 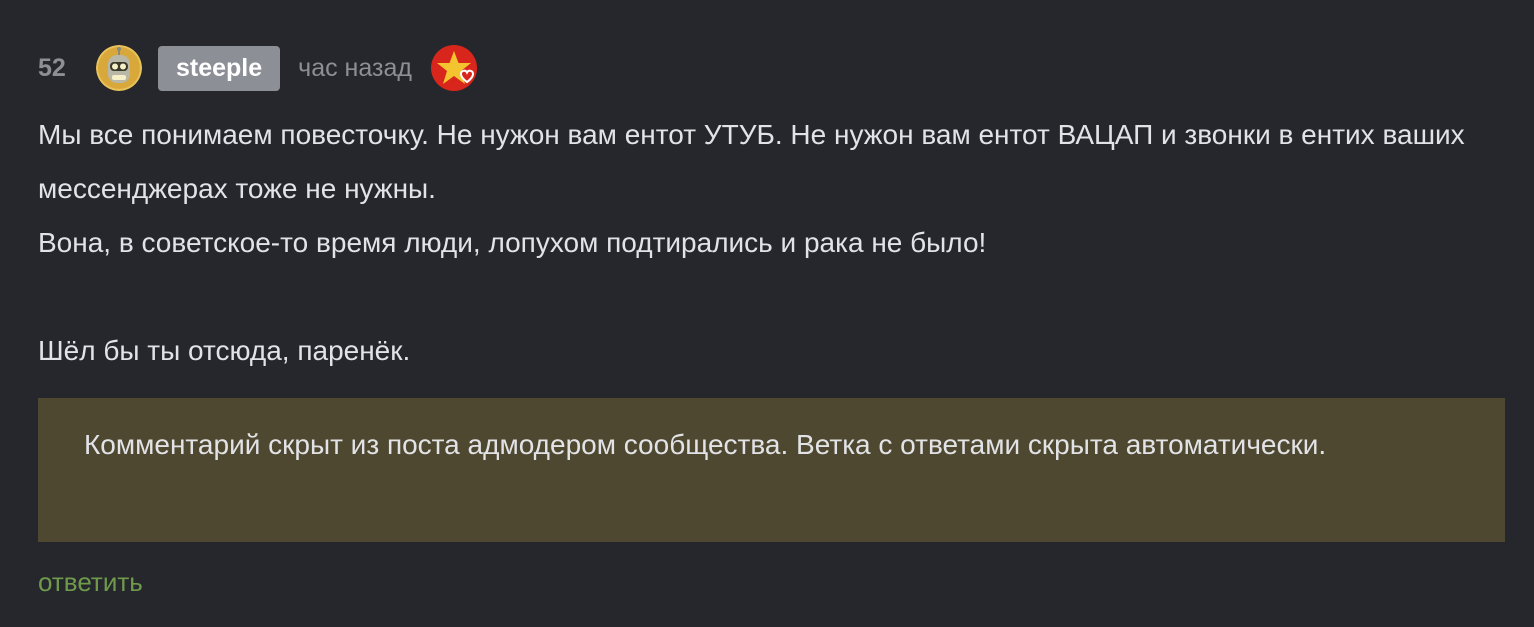 I want to click on comment-rating: 52, so click(x=52, y=67).